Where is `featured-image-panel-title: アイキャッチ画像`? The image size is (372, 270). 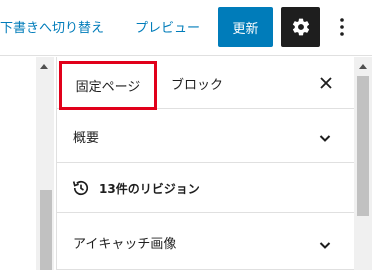
featured-image-panel-title: アイキャッチ画像 is located at coordinates (125, 244).